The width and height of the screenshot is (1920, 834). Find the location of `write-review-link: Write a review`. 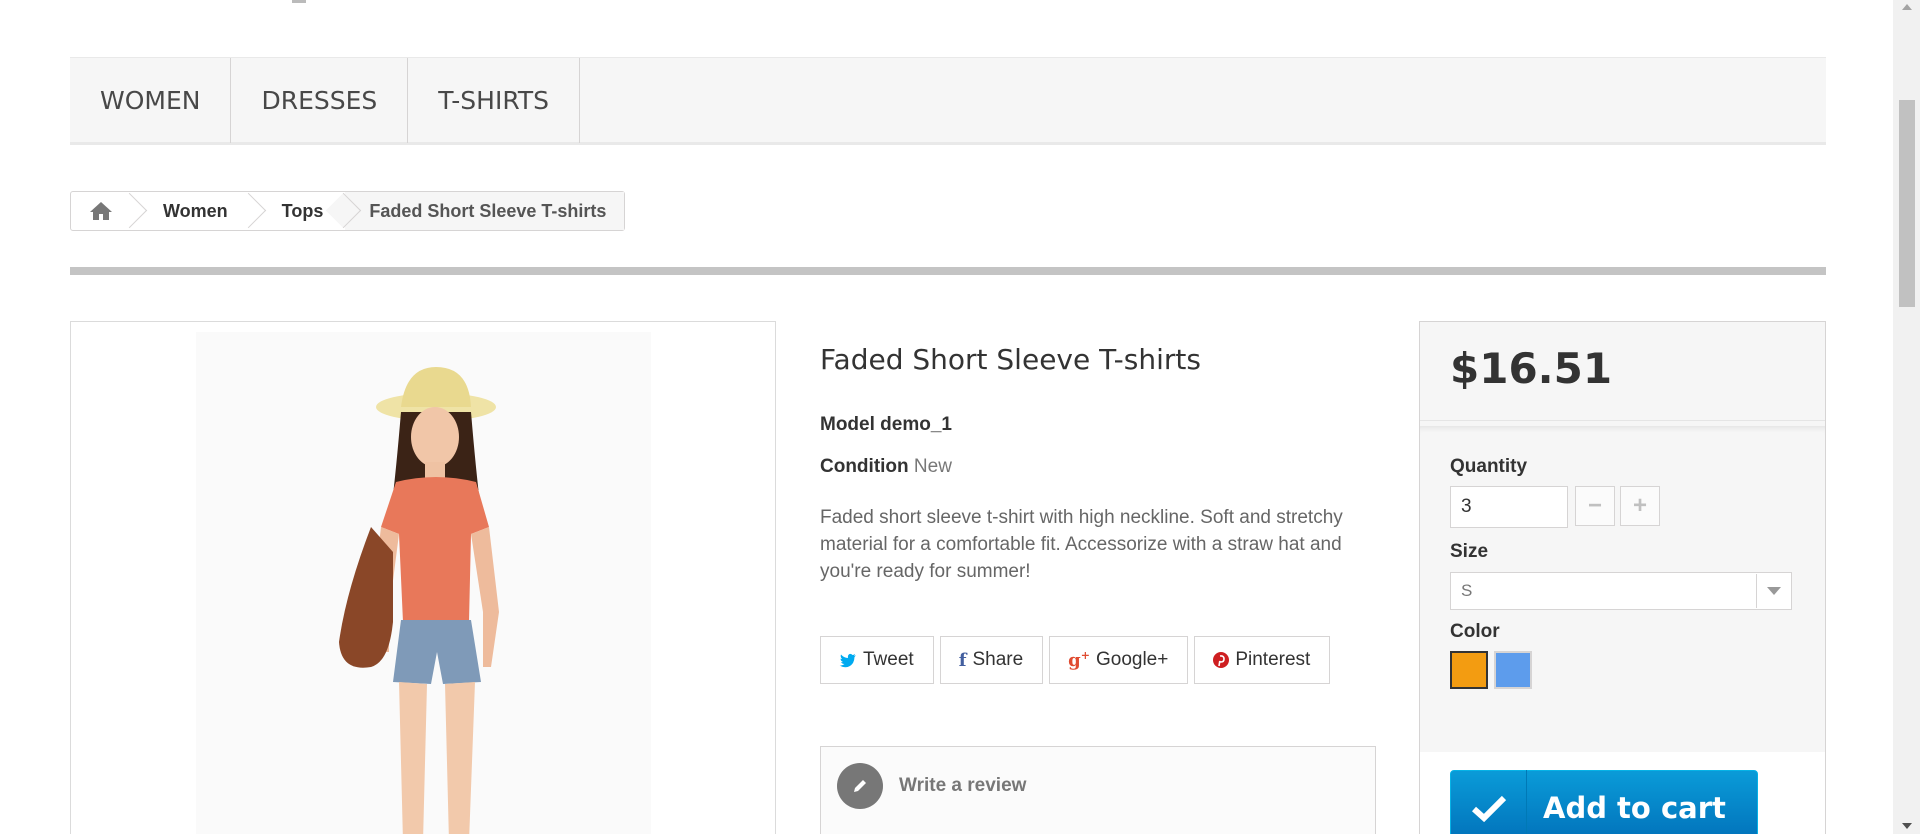

write-review-link: Write a review is located at coordinates (931, 786).